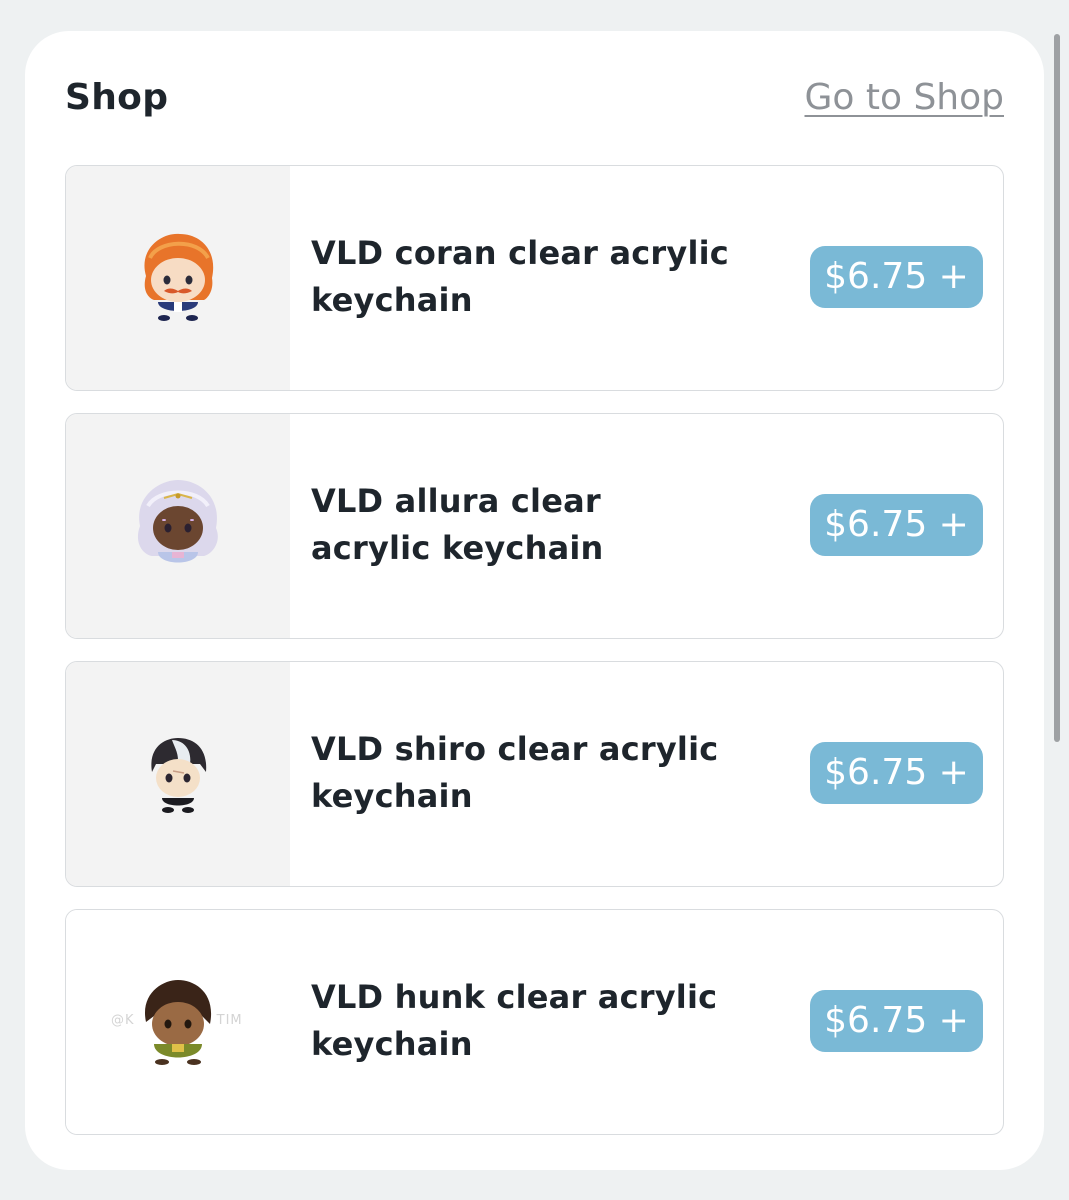  Describe the element at coordinates (521, 1021) in the screenshot. I see `product-name: VLD hunk clear acrylic keychain` at that location.